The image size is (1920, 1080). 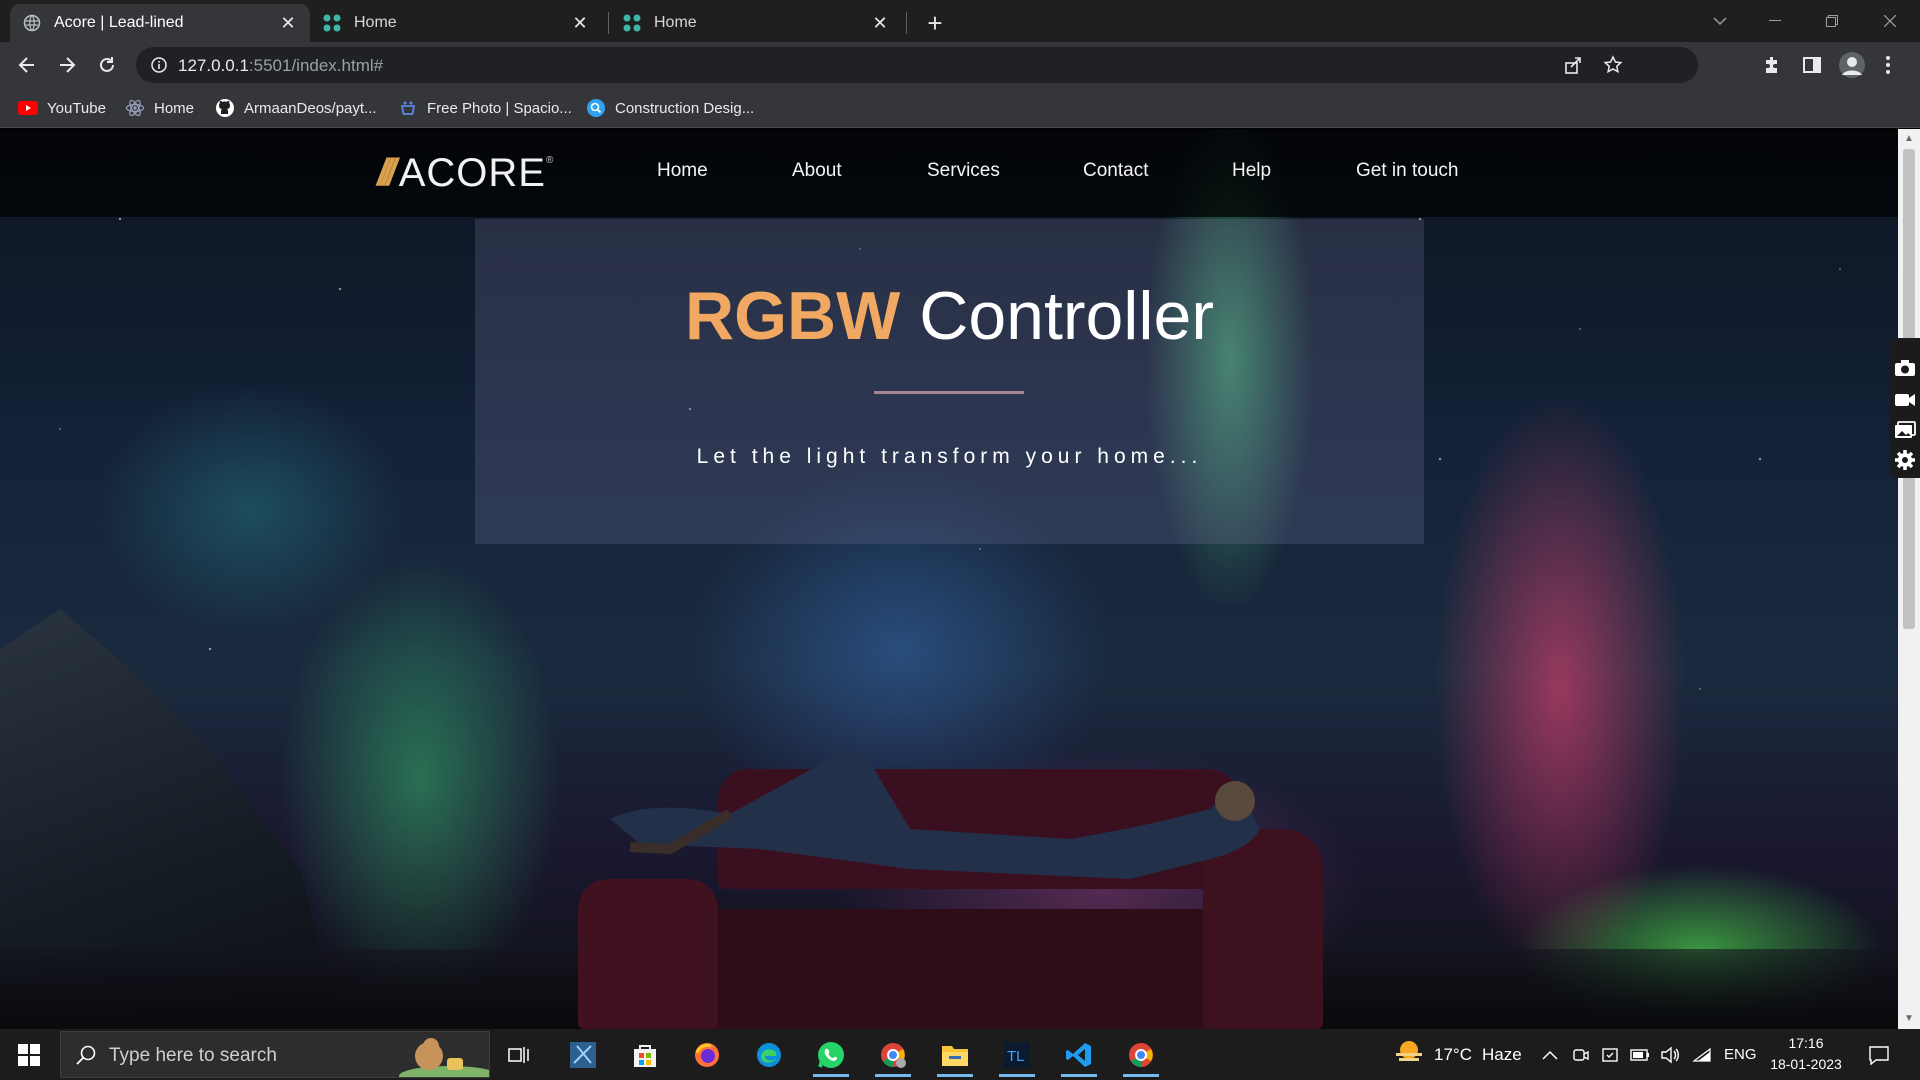 I want to click on restore-icon, so click(x=1832, y=21).